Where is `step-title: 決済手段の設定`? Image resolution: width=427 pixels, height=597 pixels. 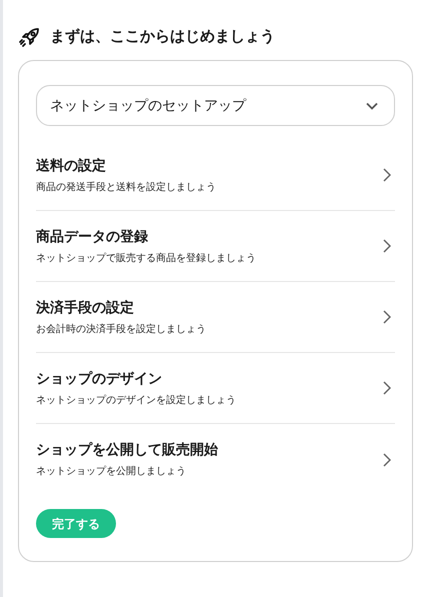 step-title: 決済手段の設定 is located at coordinates (85, 306).